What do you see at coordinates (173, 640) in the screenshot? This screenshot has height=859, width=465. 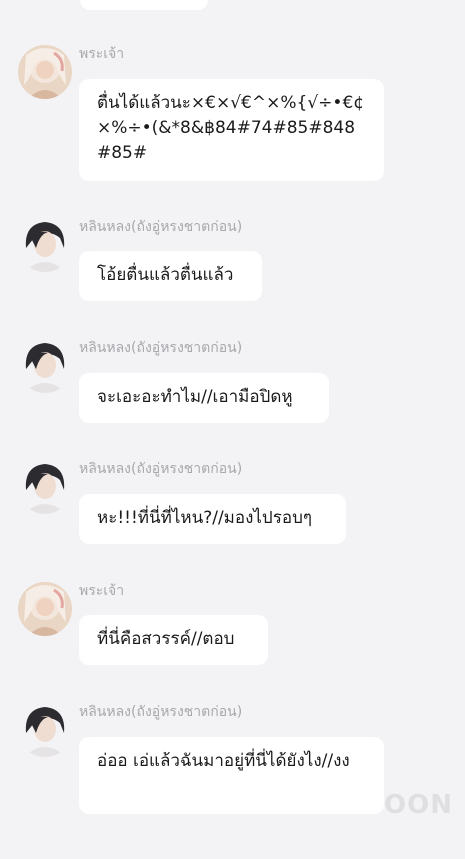 I see `message-bubble: ที่นี่คือสวรรค์//ตอบ` at bounding box center [173, 640].